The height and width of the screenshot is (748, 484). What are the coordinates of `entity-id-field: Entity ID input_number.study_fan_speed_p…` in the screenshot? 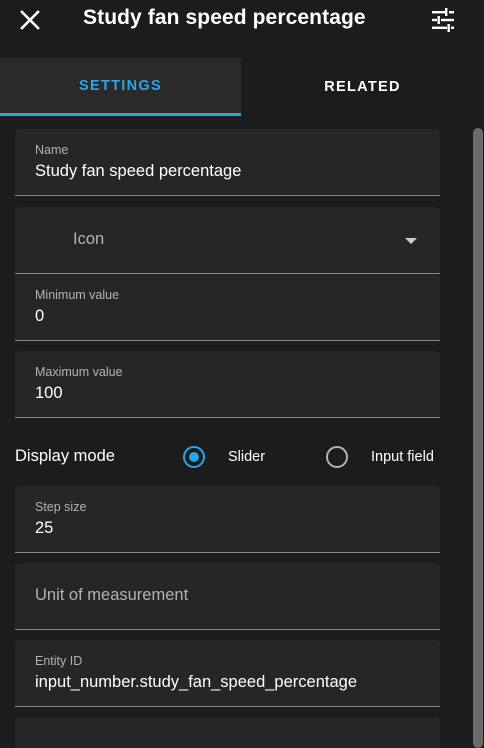 It's located at (227, 673).